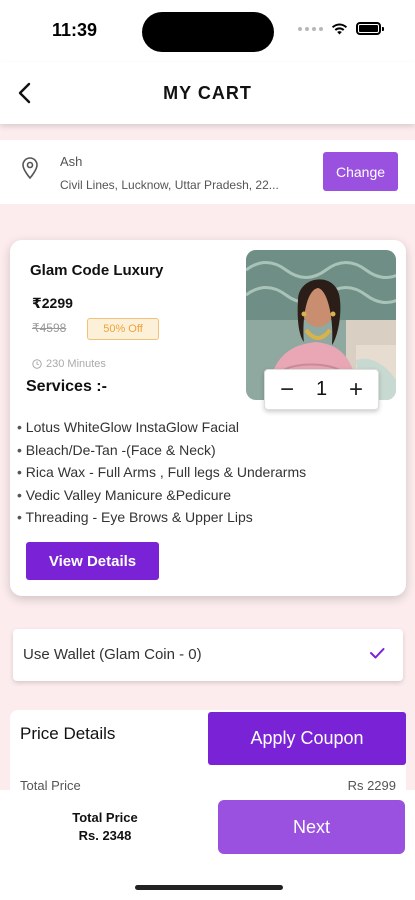 The image size is (415, 900). Describe the element at coordinates (30, 168) in the screenshot. I see `location-pin-icon` at that location.